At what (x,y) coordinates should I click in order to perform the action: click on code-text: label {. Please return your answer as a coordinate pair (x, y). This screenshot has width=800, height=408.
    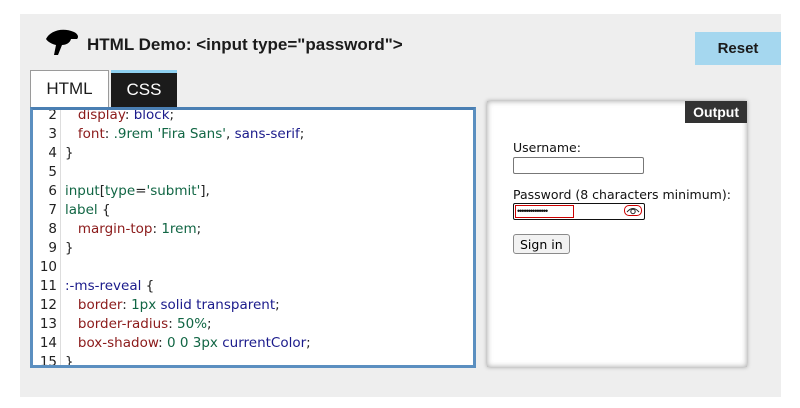
    Looking at the image, I should click on (88, 210).